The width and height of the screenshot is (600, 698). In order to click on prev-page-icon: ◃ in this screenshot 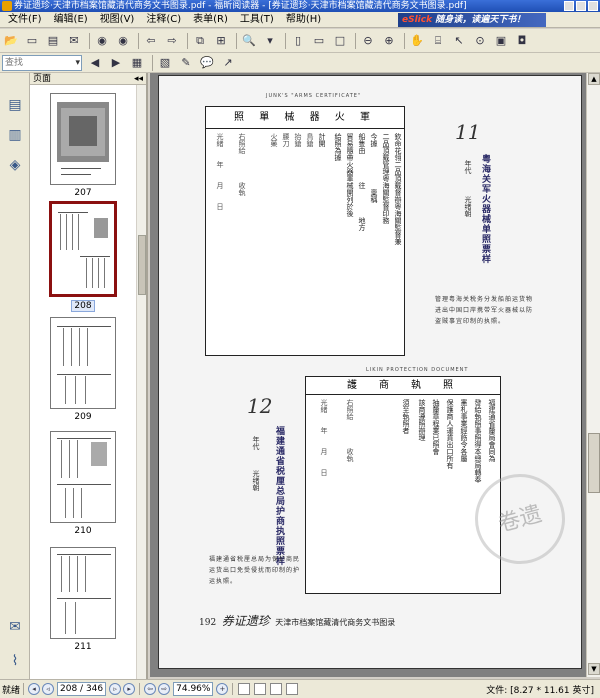, I will do `click(48, 689)`.